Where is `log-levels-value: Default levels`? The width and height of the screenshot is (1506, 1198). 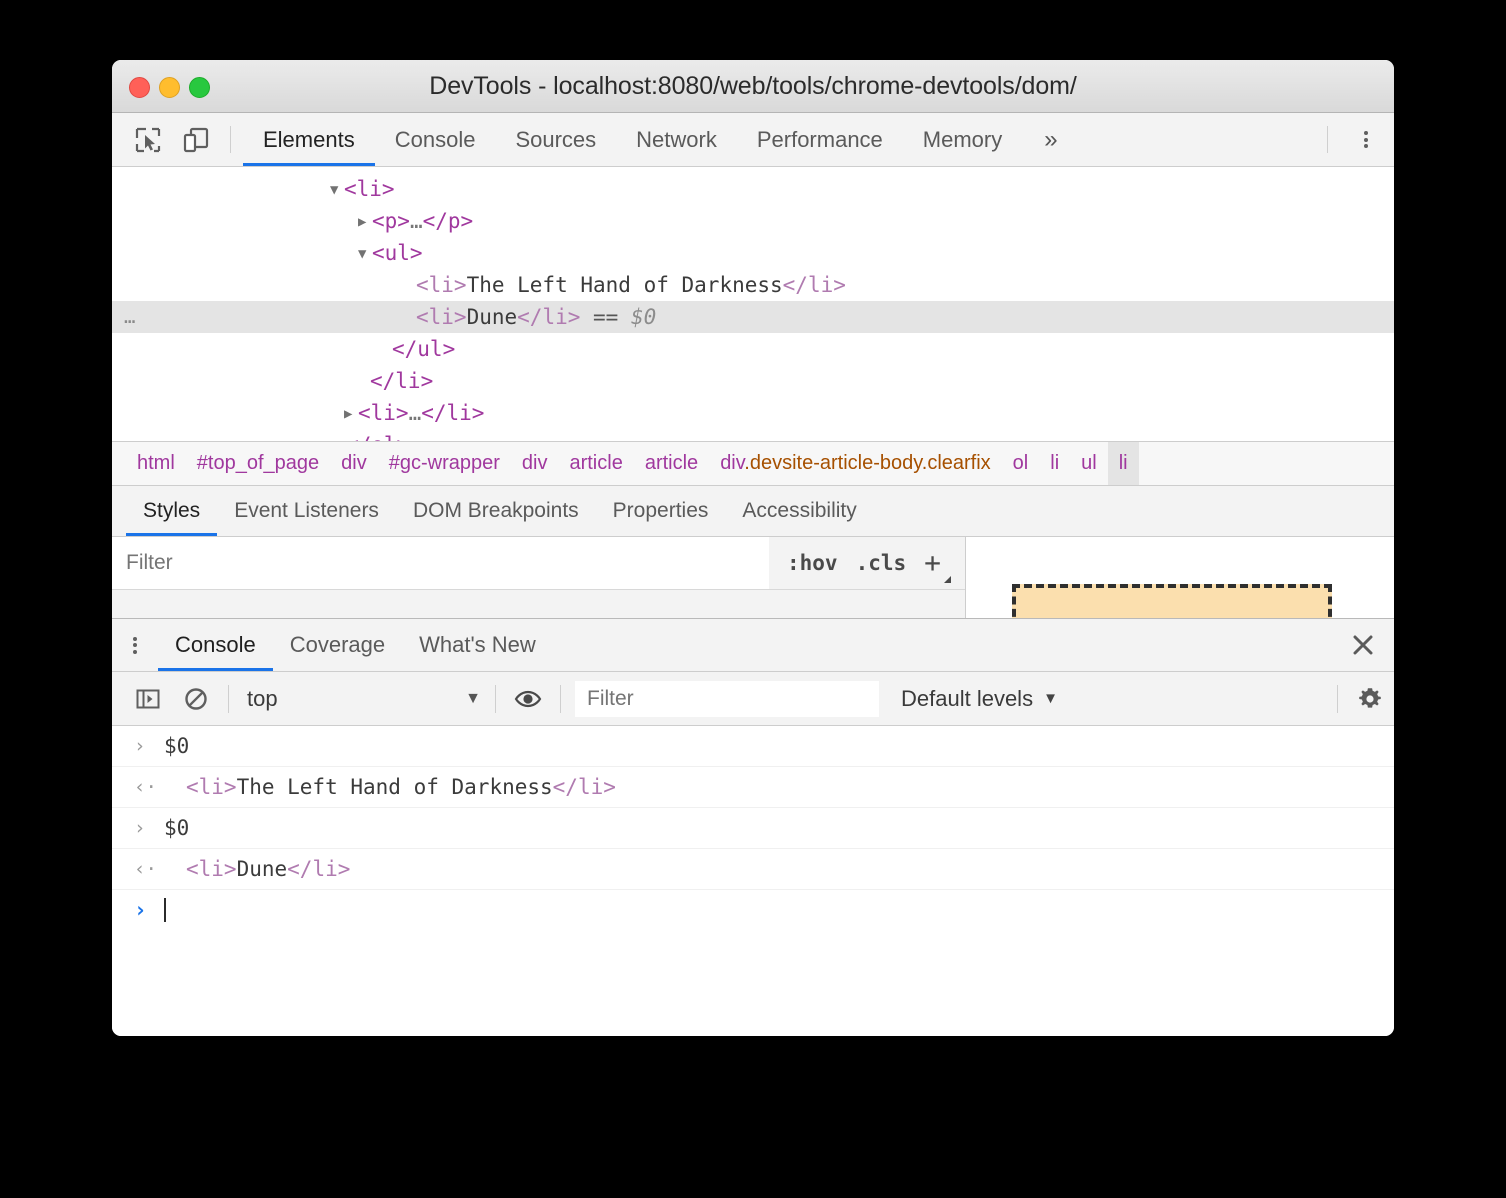 log-levels-value: Default levels is located at coordinates (967, 698).